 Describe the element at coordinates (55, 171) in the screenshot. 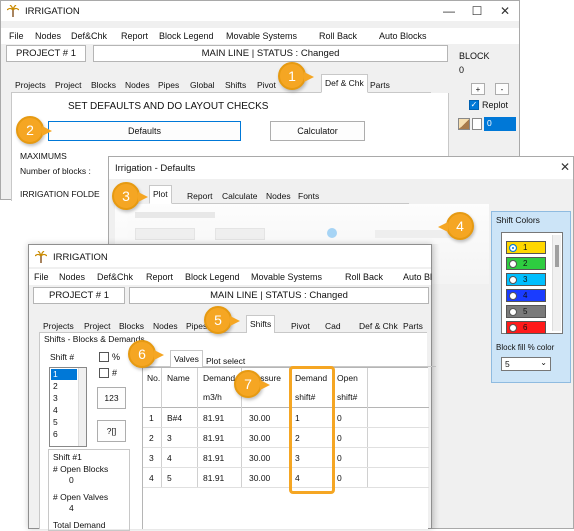

I see `number-of-blocks-label: Number of blocks :` at that location.